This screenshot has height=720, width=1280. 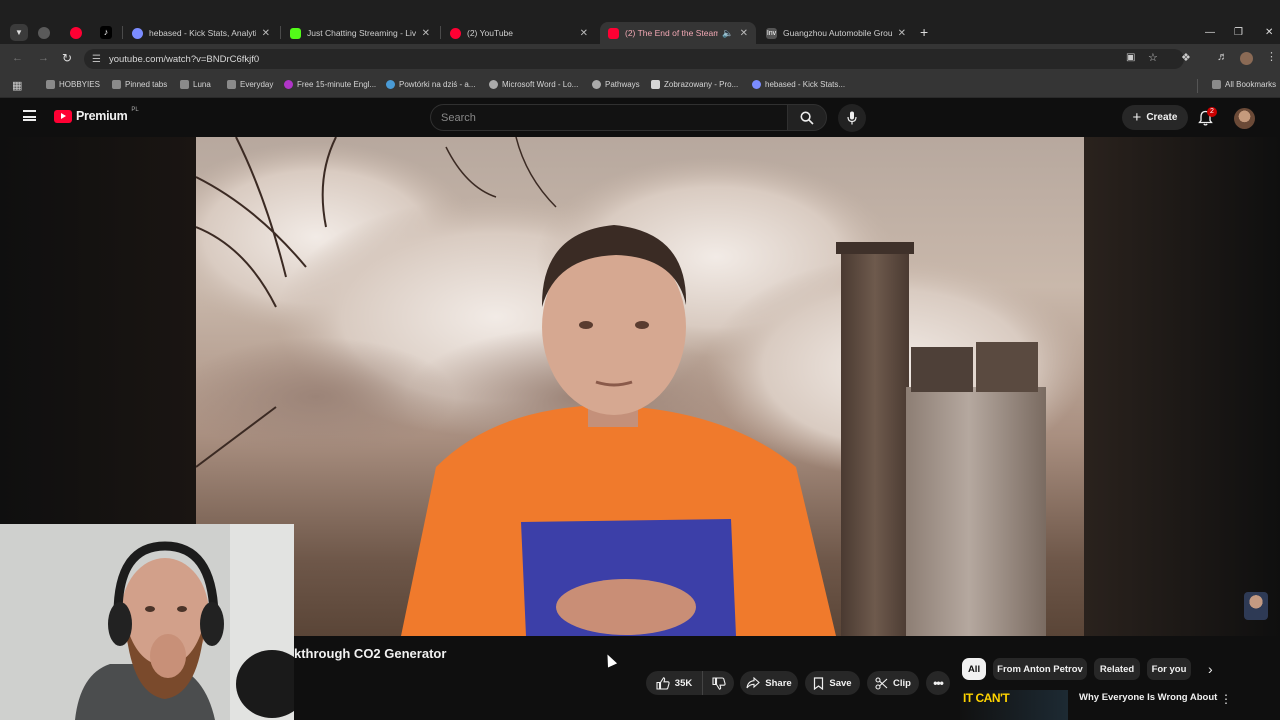 I want to click on clip-label: Clip, so click(x=902, y=683).